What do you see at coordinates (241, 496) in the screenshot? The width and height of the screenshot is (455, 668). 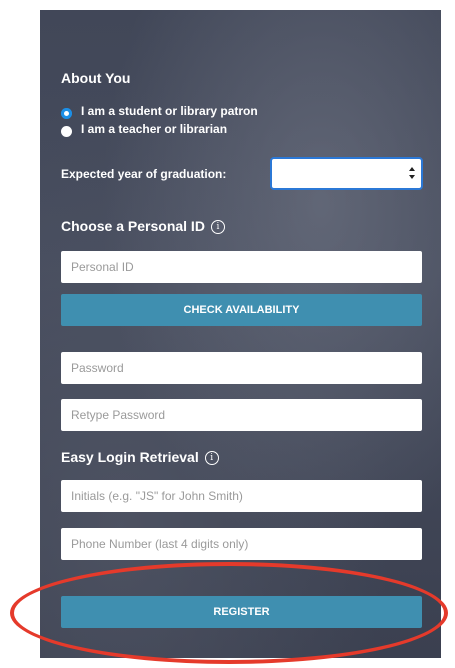 I see `initials-input: Initials (e.g. "JS" for John Smith)` at bounding box center [241, 496].